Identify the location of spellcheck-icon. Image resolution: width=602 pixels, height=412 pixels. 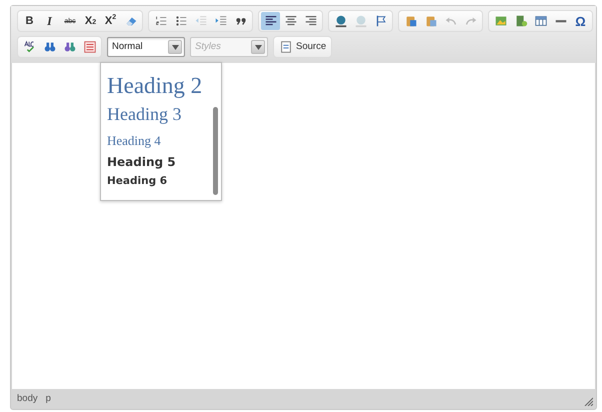
(29, 47).